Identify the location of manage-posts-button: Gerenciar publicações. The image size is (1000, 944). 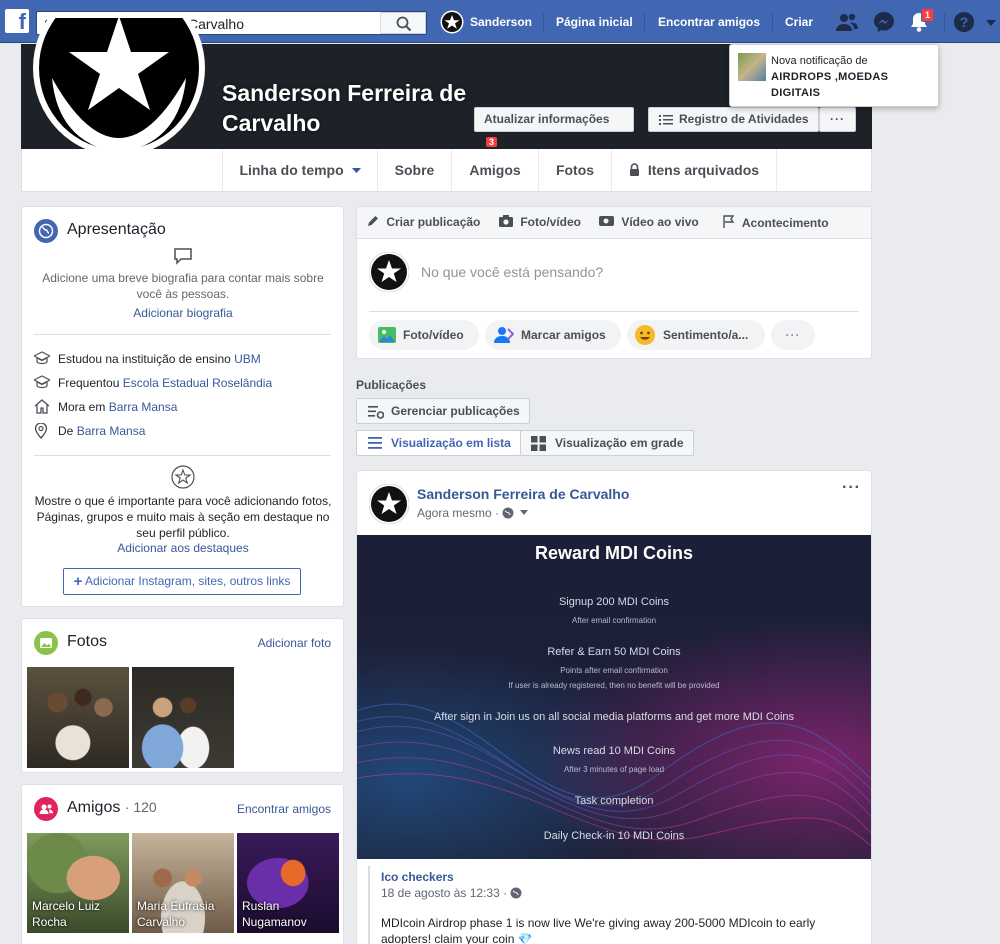
(443, 411).